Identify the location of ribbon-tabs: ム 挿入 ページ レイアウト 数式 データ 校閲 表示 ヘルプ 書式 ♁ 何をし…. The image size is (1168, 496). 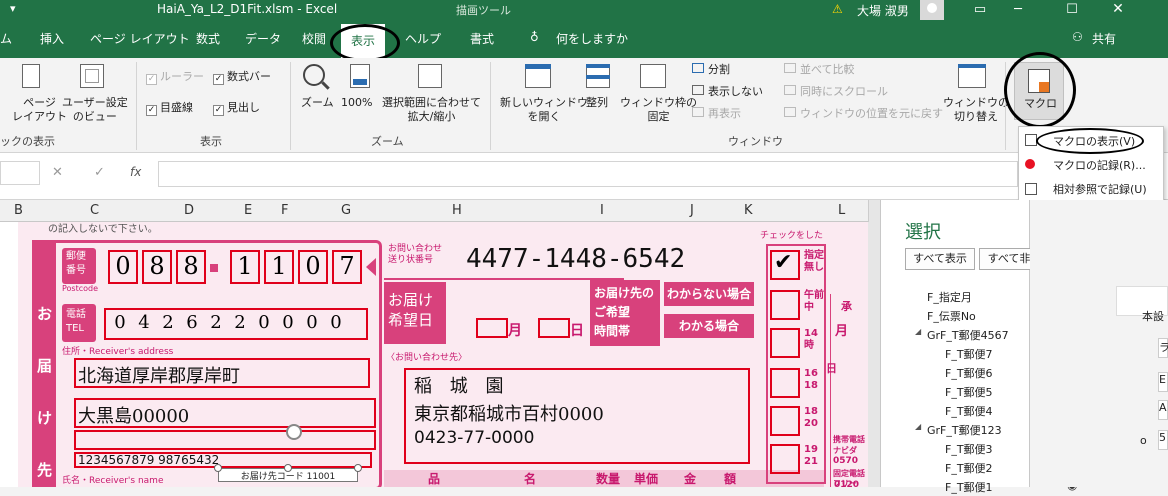
(584, 39).